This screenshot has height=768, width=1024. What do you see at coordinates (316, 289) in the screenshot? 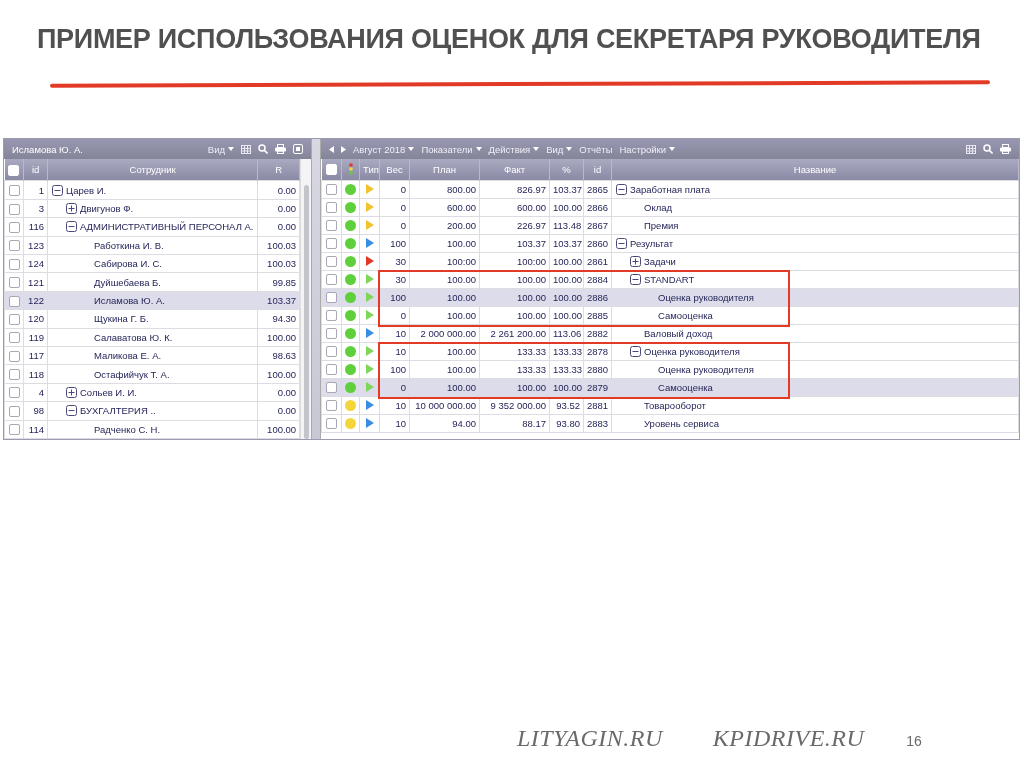
I see `panel-splitter` at bounding box center [316, 289].